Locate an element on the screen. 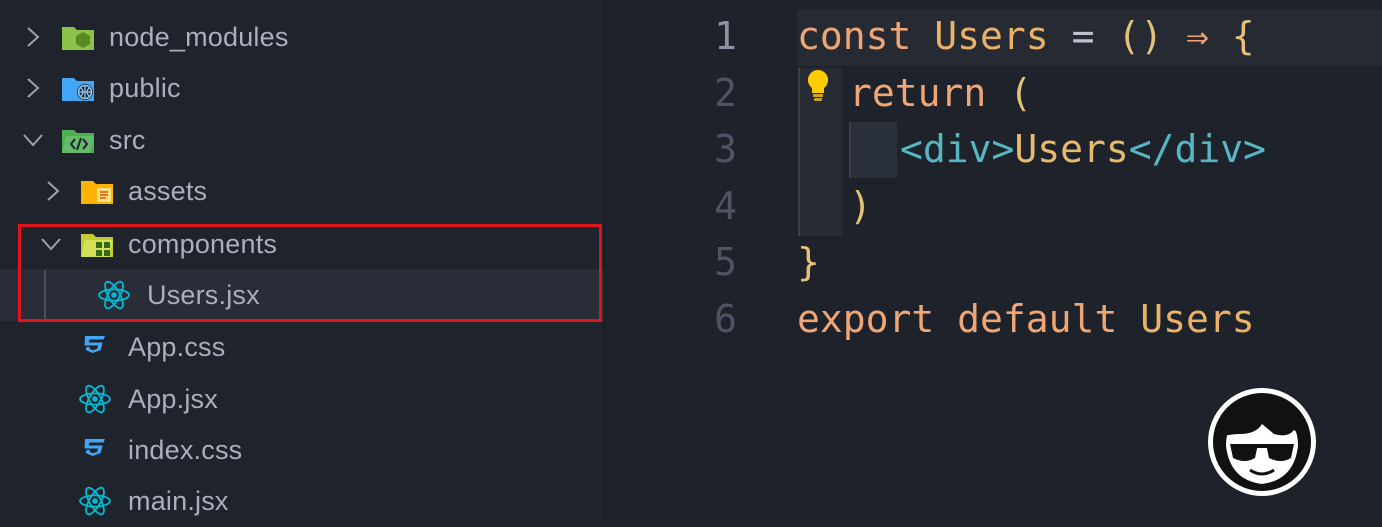 The image size is (1382, 527). code-line-1: const Users = () ⇒ { is located at coordinates (1026, 36).